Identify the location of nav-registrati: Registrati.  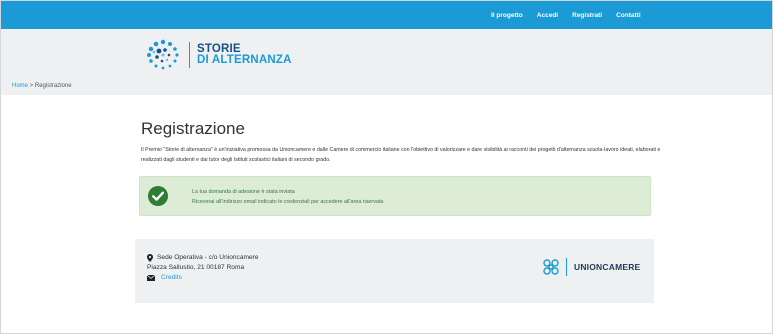
(587, 15).